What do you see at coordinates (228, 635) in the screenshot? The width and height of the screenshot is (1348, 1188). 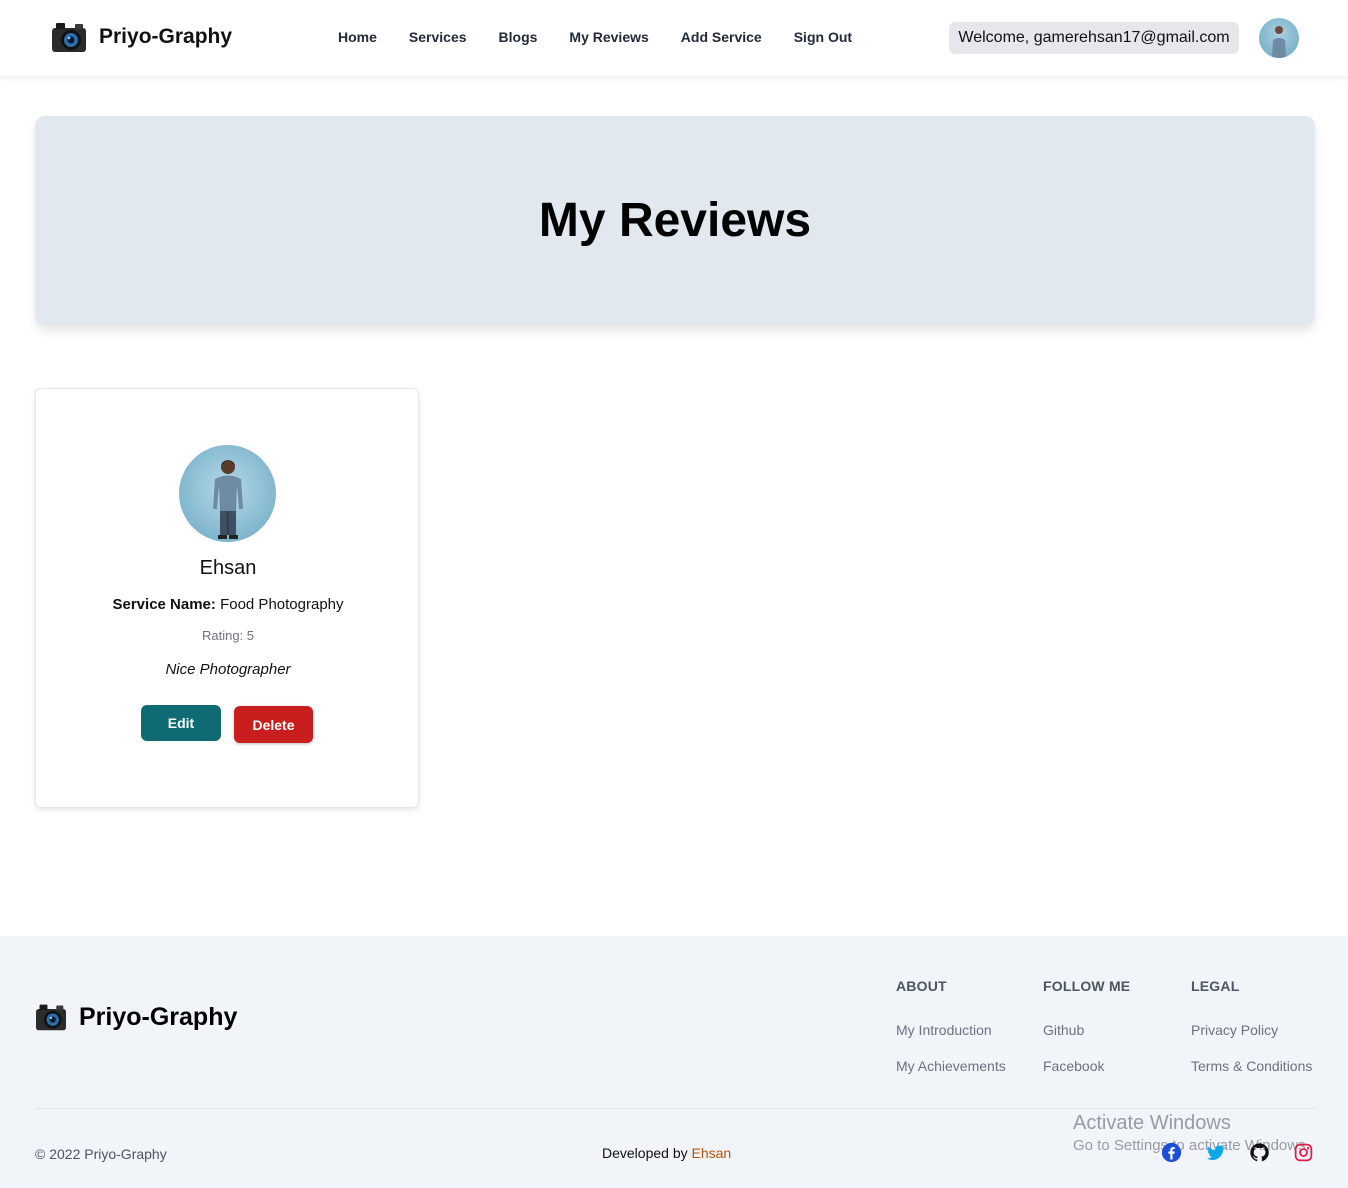 I see `review-rating: Rating: 5` at bounding box center [228, 635].